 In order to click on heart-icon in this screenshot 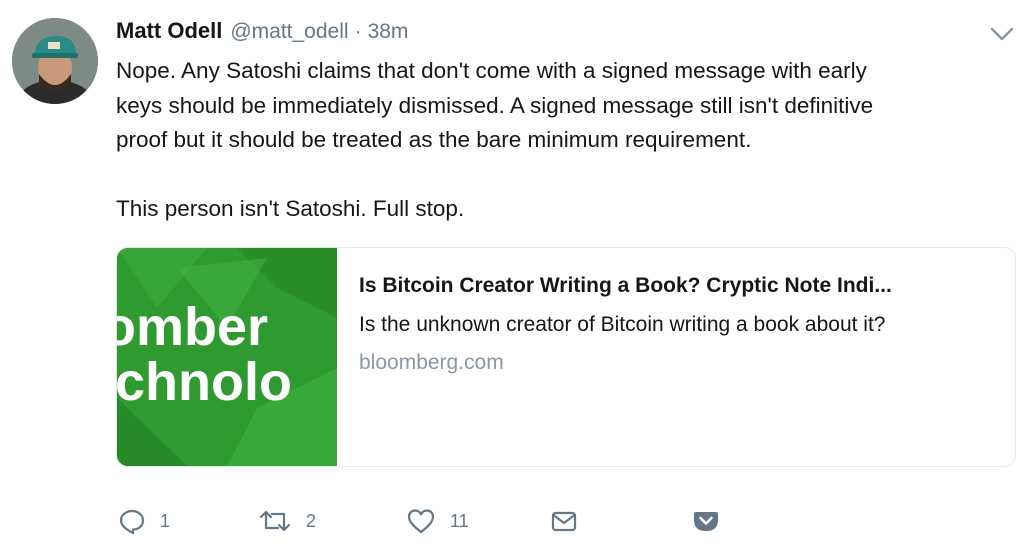, I will do `click(421, 521)`.